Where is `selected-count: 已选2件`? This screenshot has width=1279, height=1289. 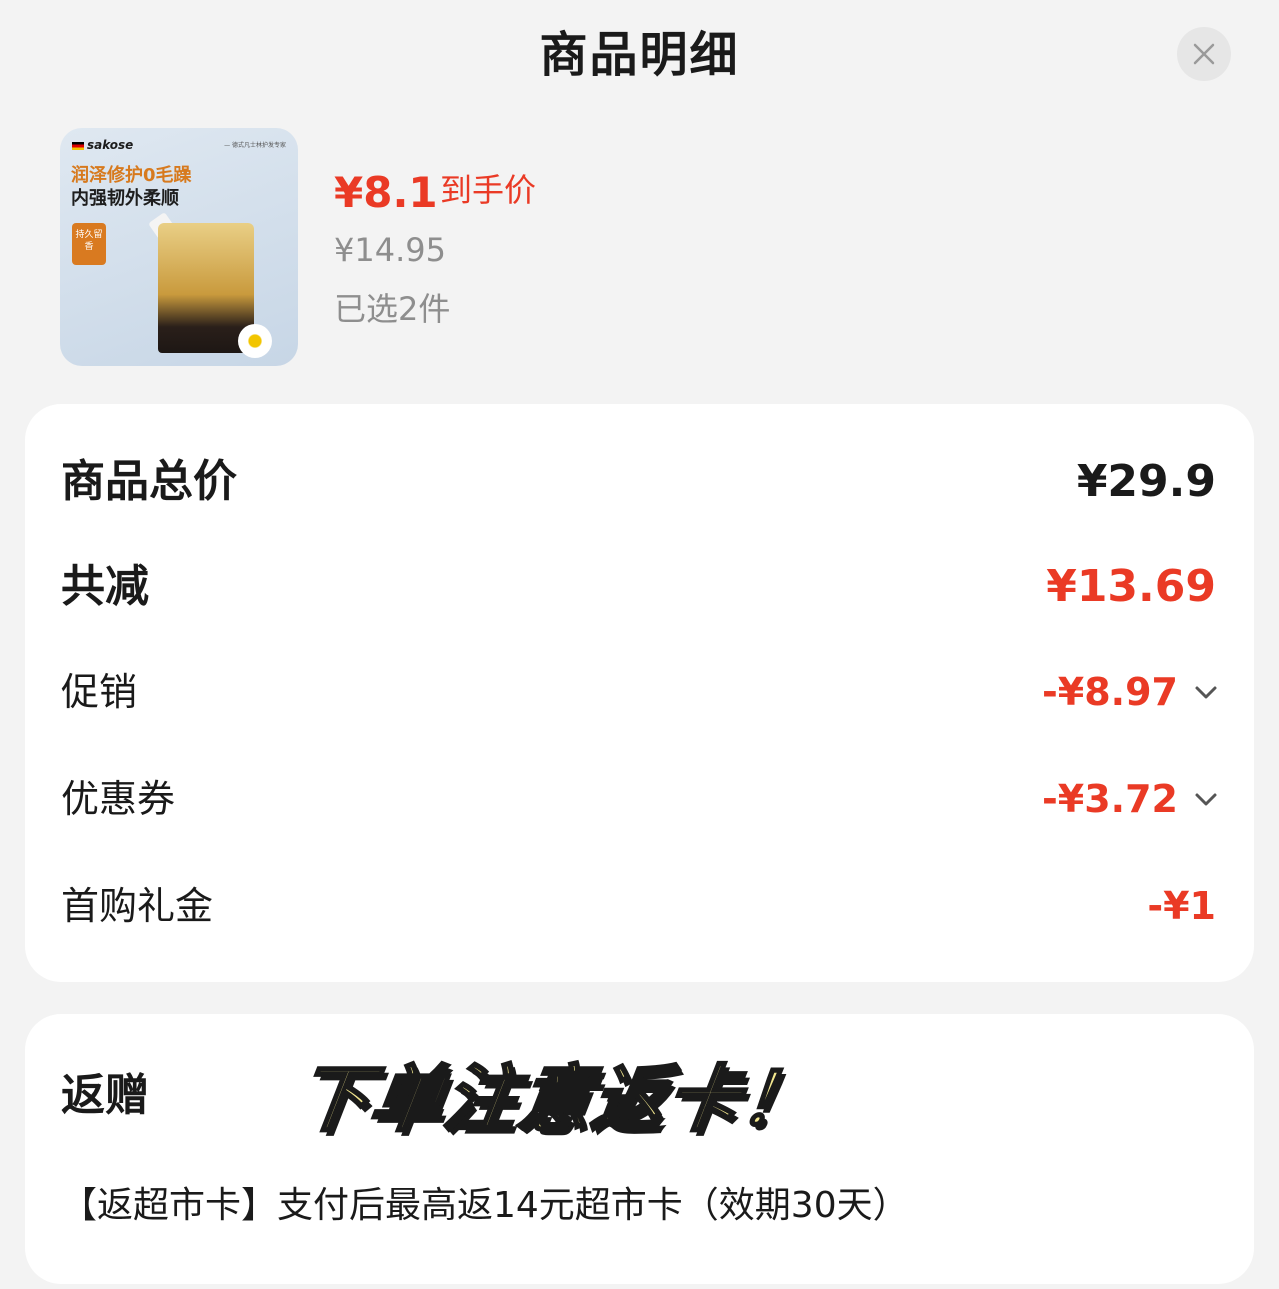 selected-count: 已选2件 is located at coordinates (392, 309).